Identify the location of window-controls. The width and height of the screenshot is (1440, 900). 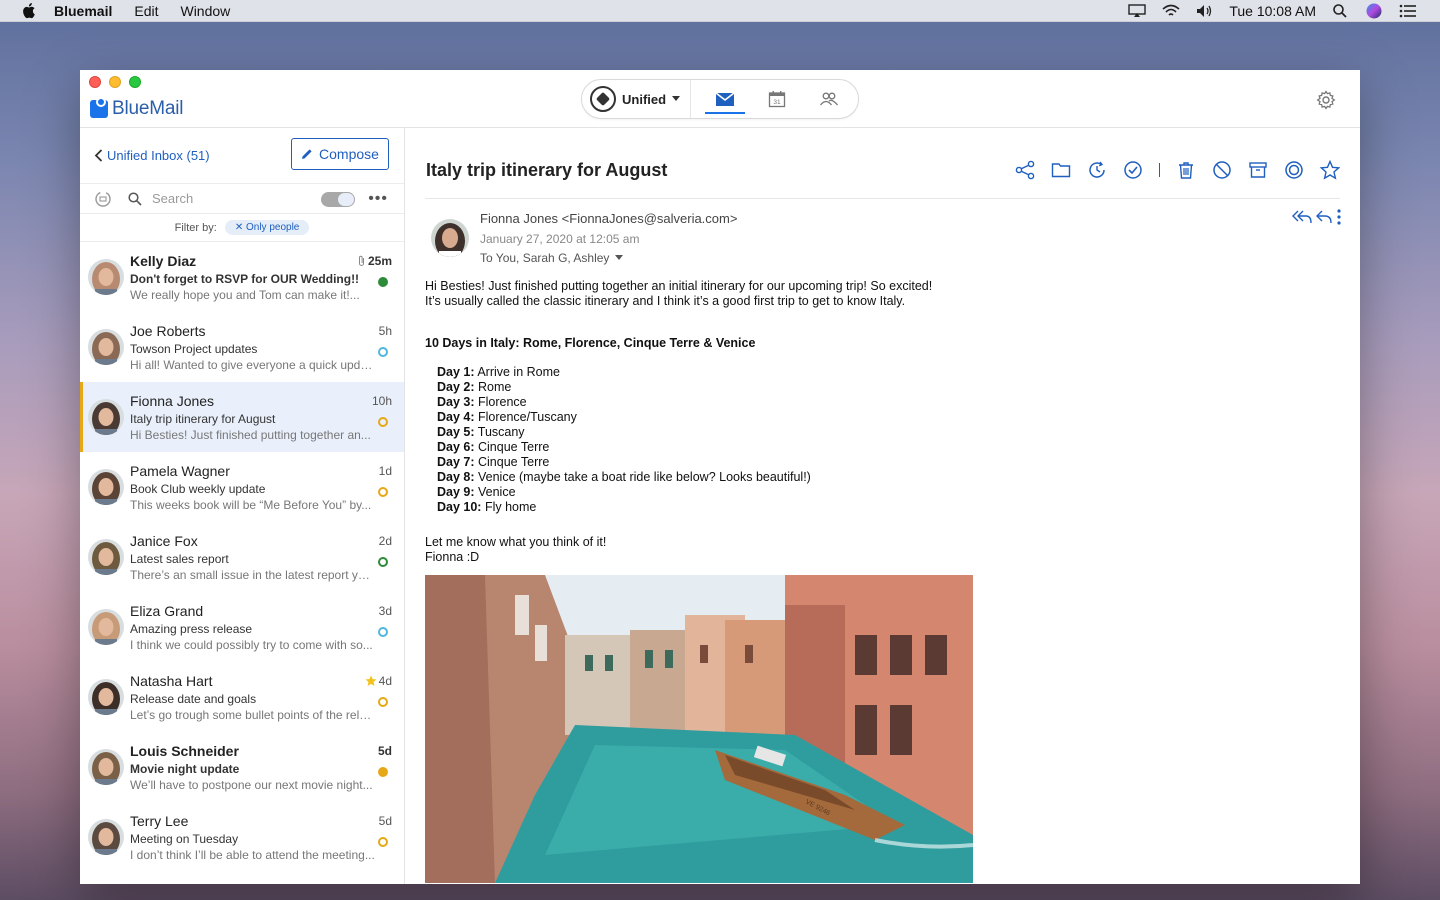
(115, 82).